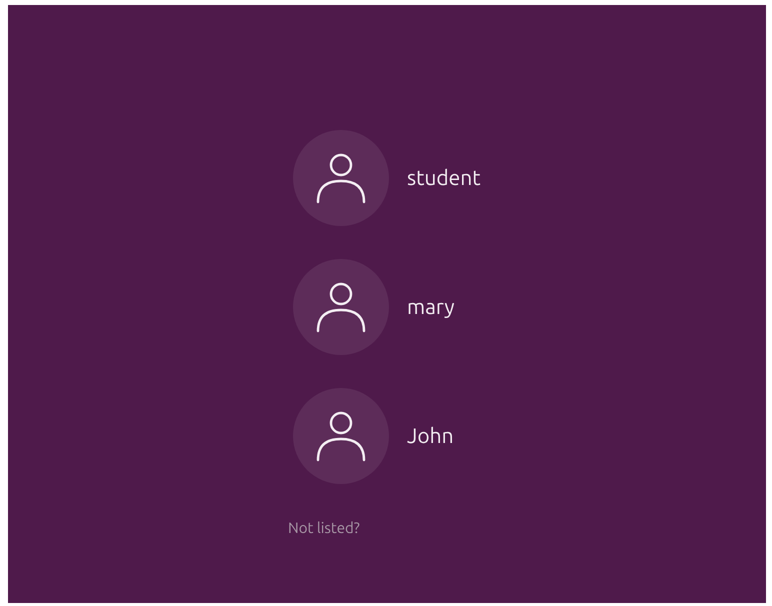 The height and width of the screenshot is (606, 772). What do you see at coordinates (324, 528) in the screenshot?
I see `not-listed-link: Not listed?` at bounding box center [324, 528].